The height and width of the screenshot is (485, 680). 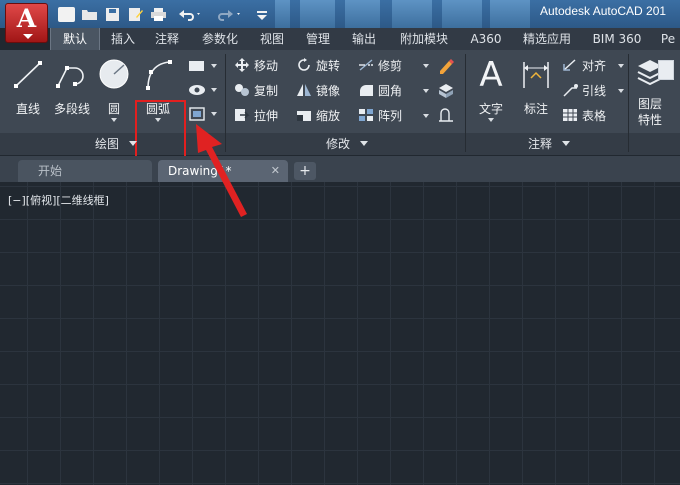 I want to click on mirror-tool: 镜像, so click(x=318, y=91).